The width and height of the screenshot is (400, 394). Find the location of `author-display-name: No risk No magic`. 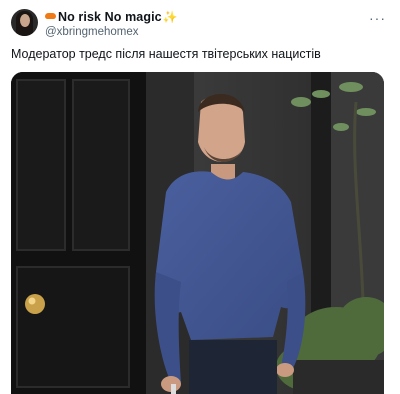

author-display-name: No risk No magic is located at coordinates (110, 17).